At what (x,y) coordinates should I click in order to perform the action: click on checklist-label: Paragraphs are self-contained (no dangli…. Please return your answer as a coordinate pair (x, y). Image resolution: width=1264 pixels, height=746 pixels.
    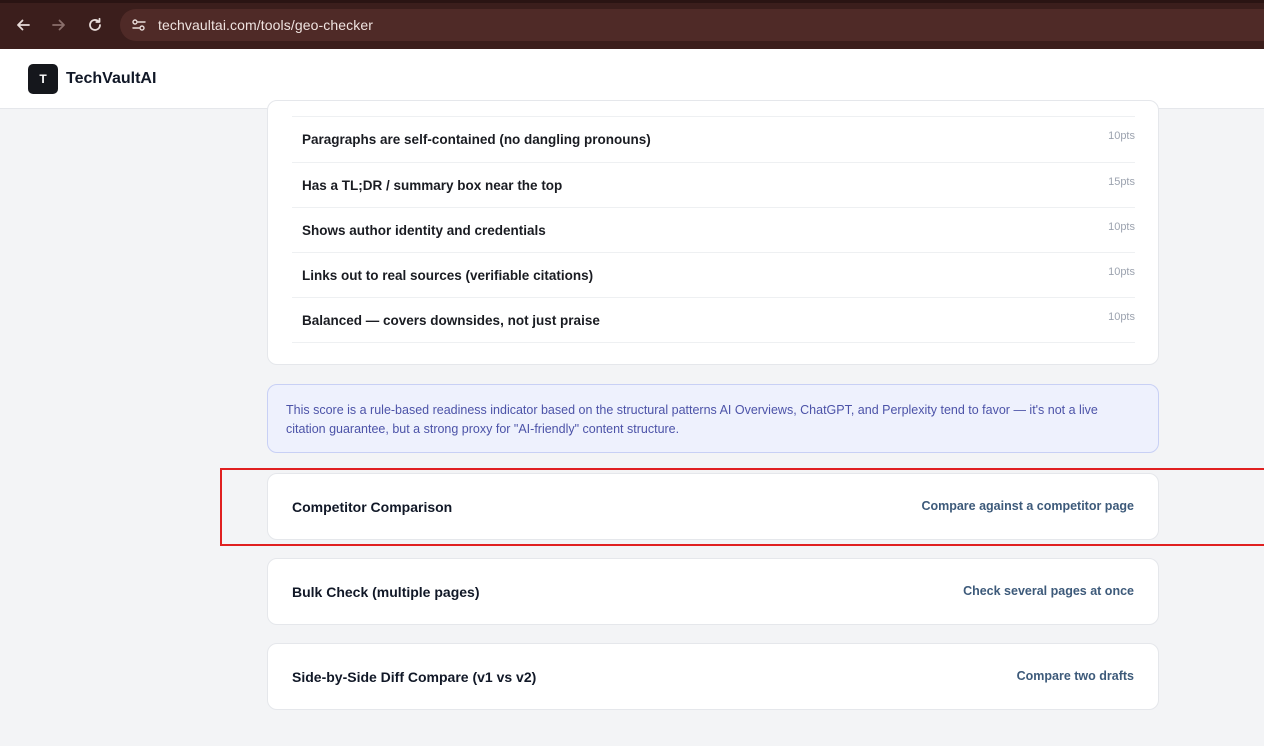
    Looking at the image, I should click on (476, 139).